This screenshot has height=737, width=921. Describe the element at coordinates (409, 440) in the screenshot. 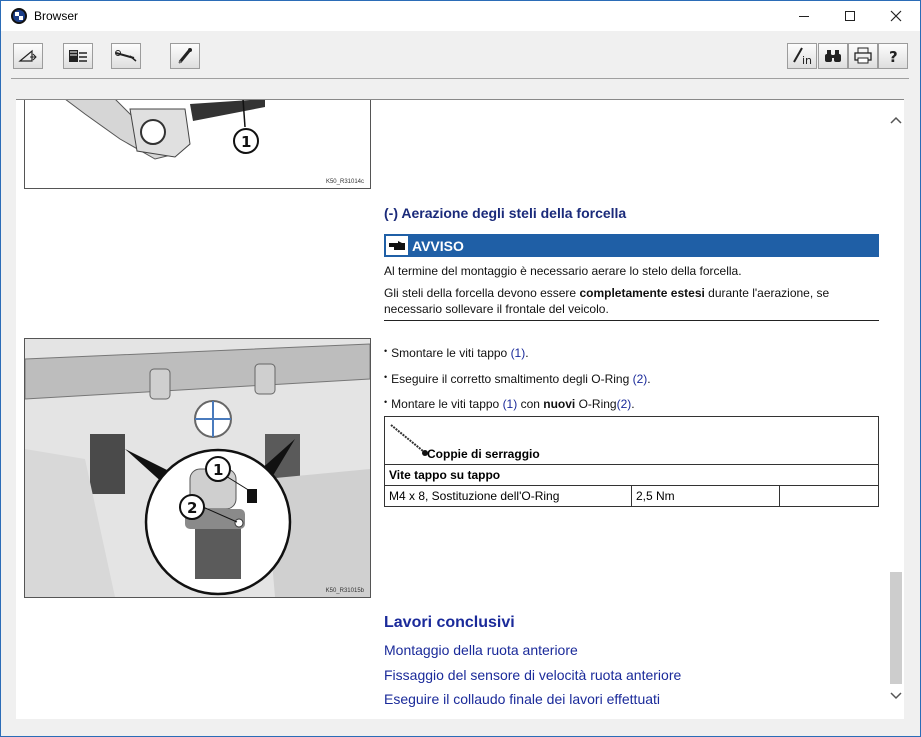

I see `torque-wrench-icon` at that location.